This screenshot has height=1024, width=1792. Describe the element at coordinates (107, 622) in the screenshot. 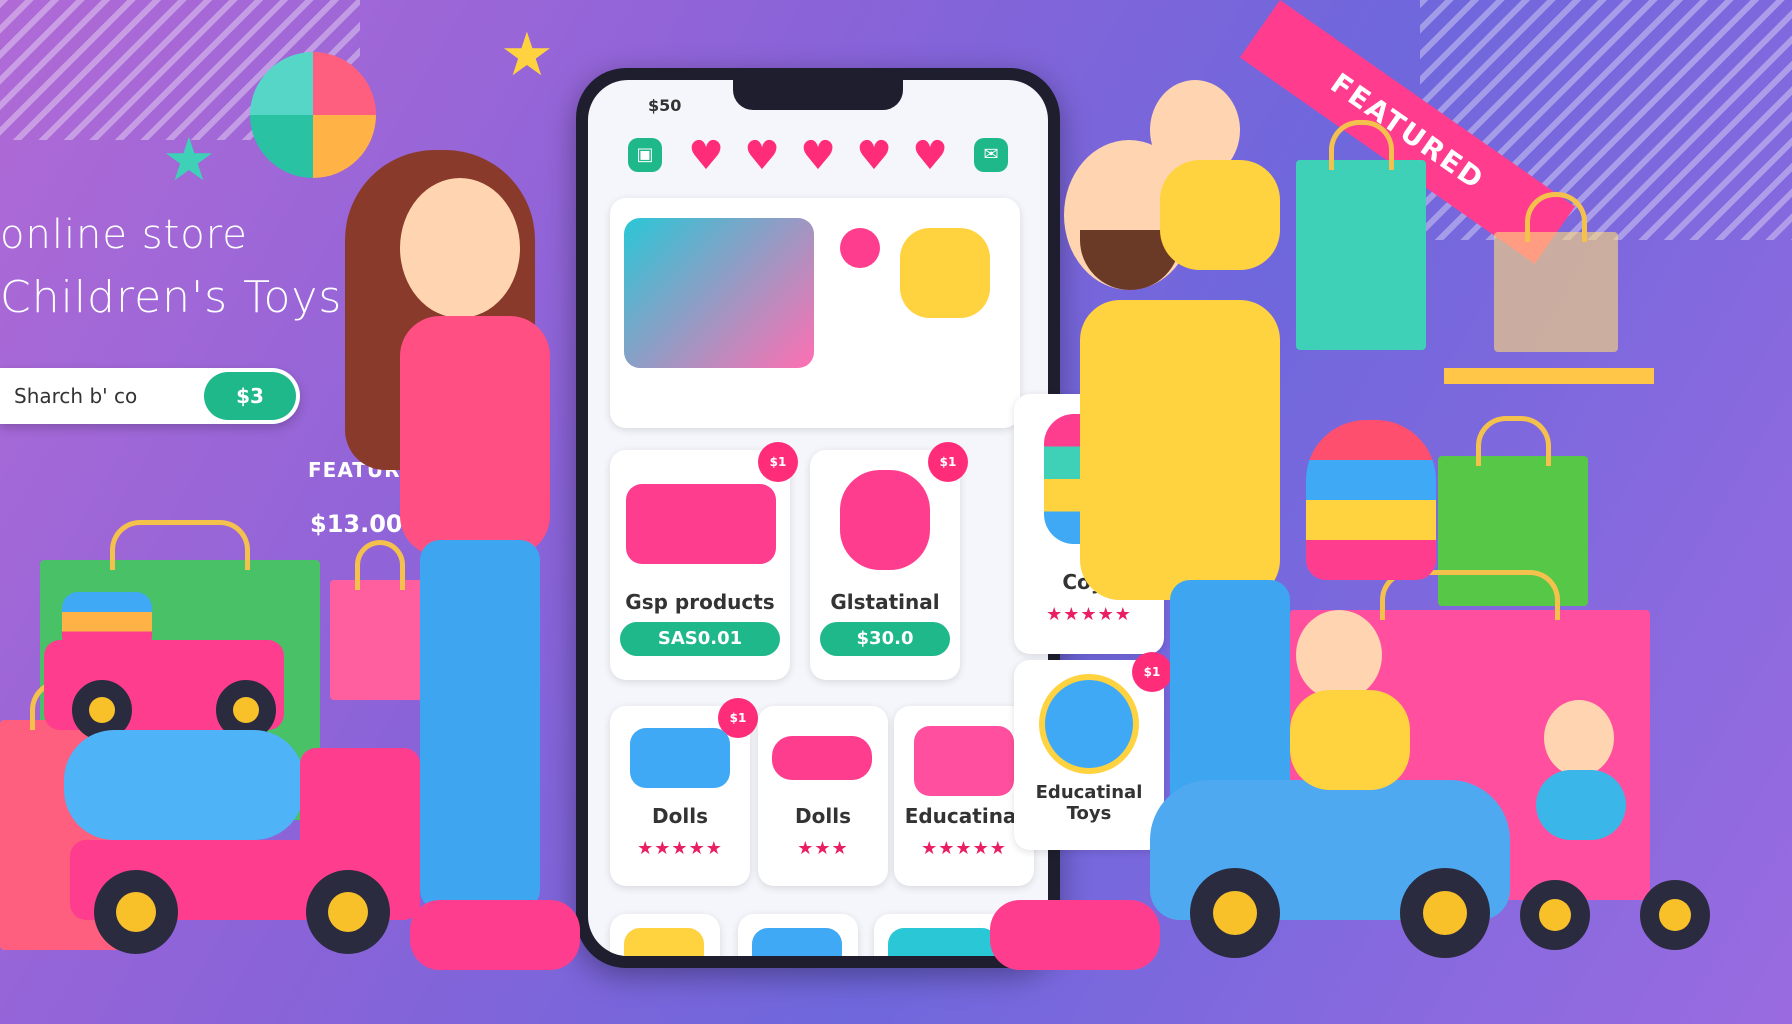

I see `toy-blocks-icon` at that location.